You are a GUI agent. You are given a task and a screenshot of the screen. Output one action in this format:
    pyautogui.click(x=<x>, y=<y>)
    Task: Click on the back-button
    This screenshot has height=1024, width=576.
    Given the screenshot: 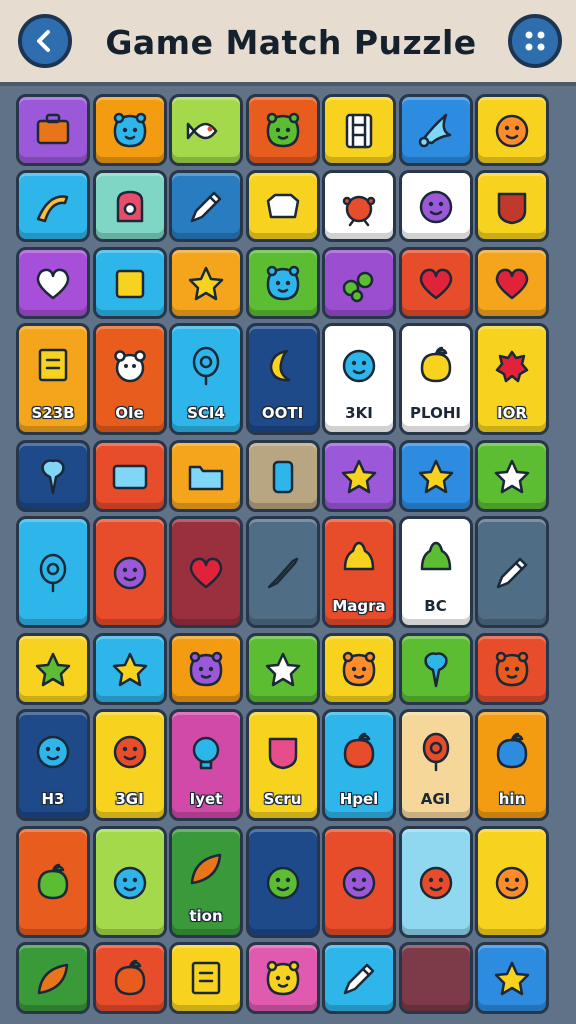 What is the action you would take?
    pyautogui.click(x=45, y=41)
    